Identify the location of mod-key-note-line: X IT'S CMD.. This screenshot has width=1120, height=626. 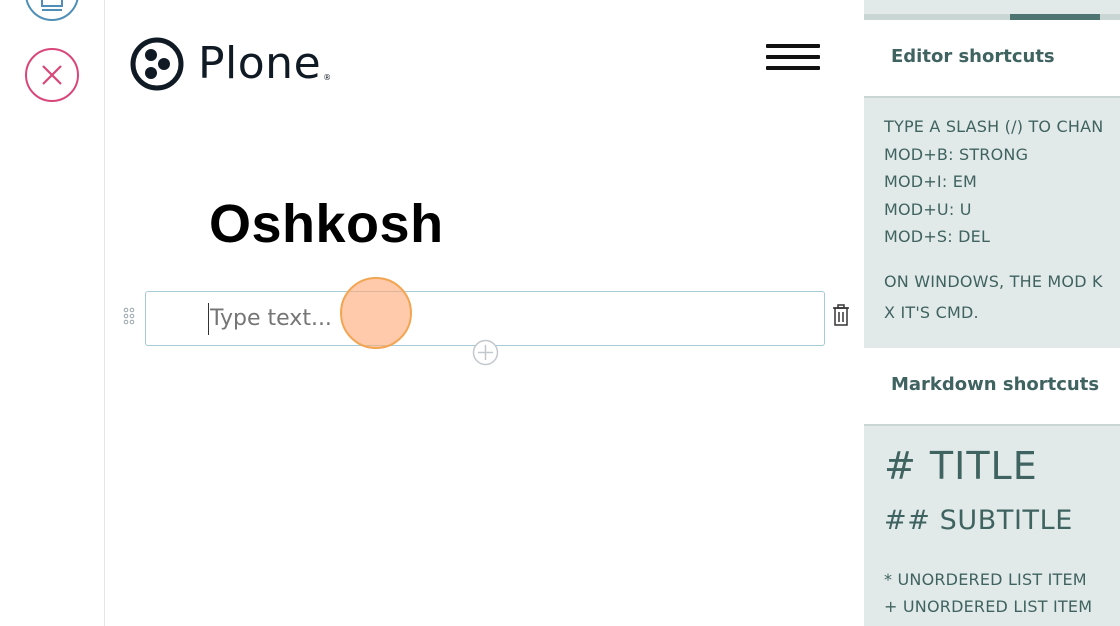
(931, 312).